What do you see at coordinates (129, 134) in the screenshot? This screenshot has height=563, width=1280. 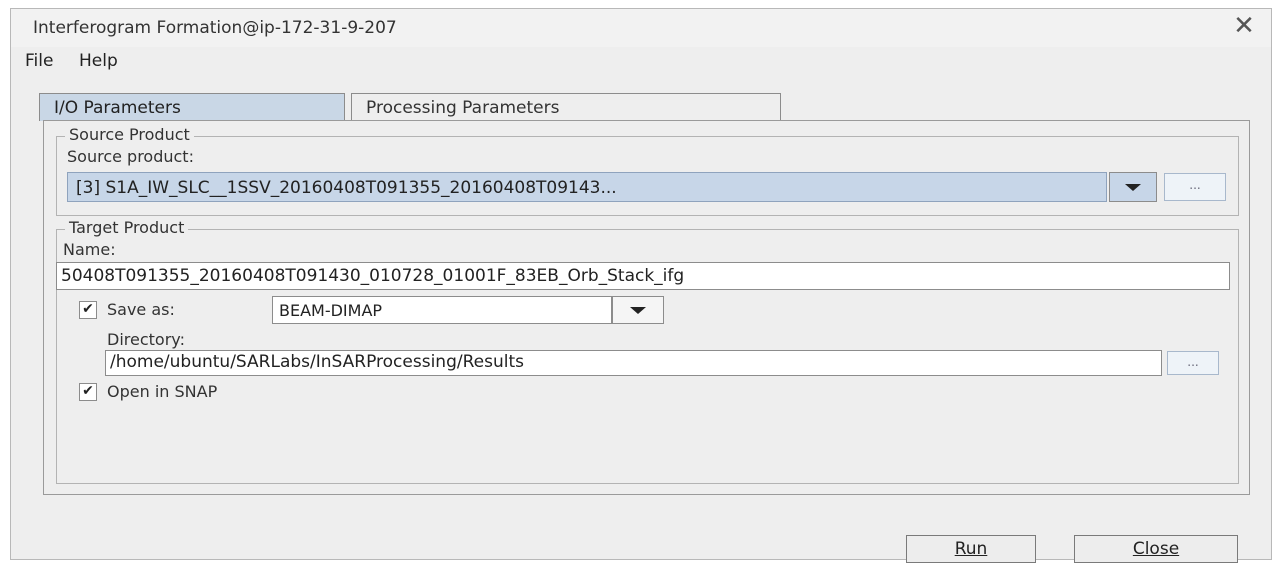 I see `source-product-group-label: Source Product` at bounding box center [129, 134].